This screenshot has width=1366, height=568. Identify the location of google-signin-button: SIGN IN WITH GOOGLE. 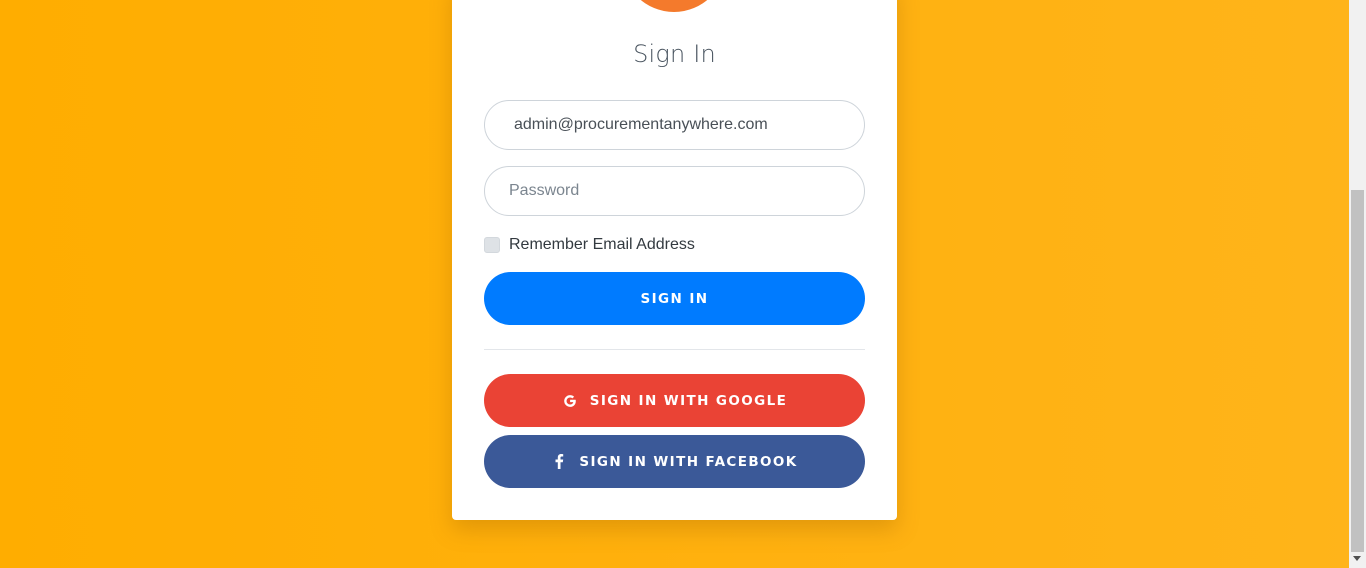
(674, 400).